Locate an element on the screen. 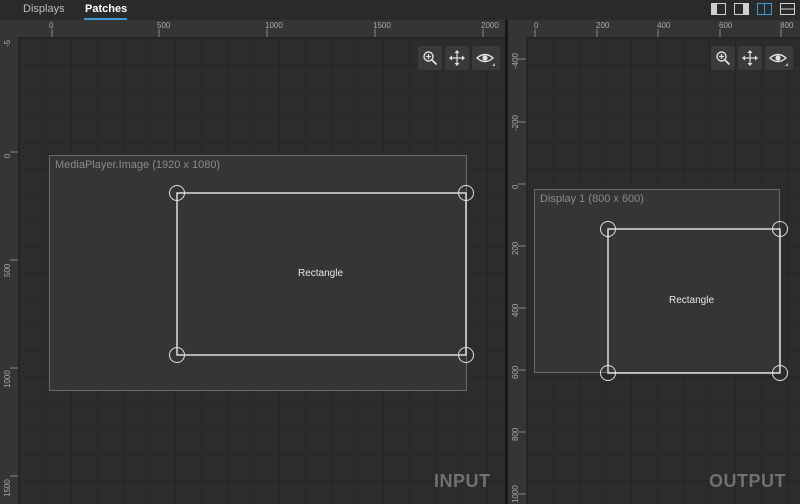  tab-displays: Displays is located at coordinates (44, 9).